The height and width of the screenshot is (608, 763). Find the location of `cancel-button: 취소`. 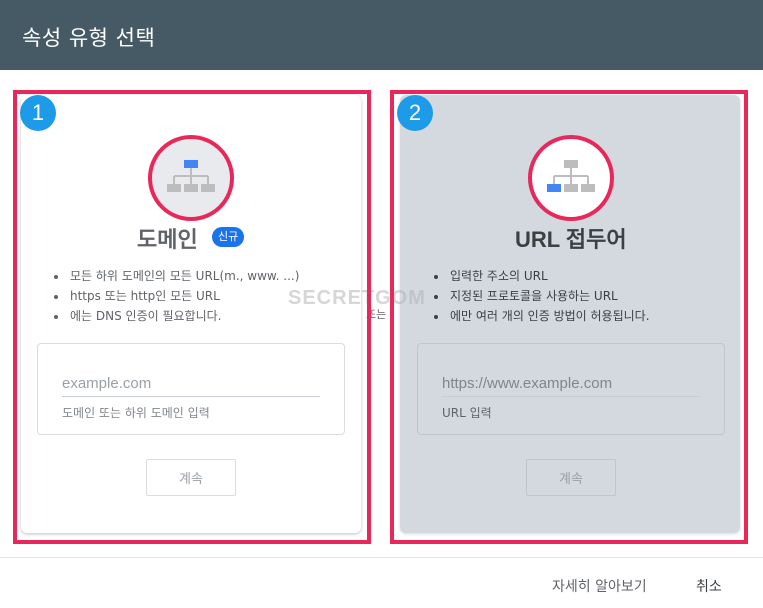

cancel-button: 취소 is located at coordinates (709, 586).